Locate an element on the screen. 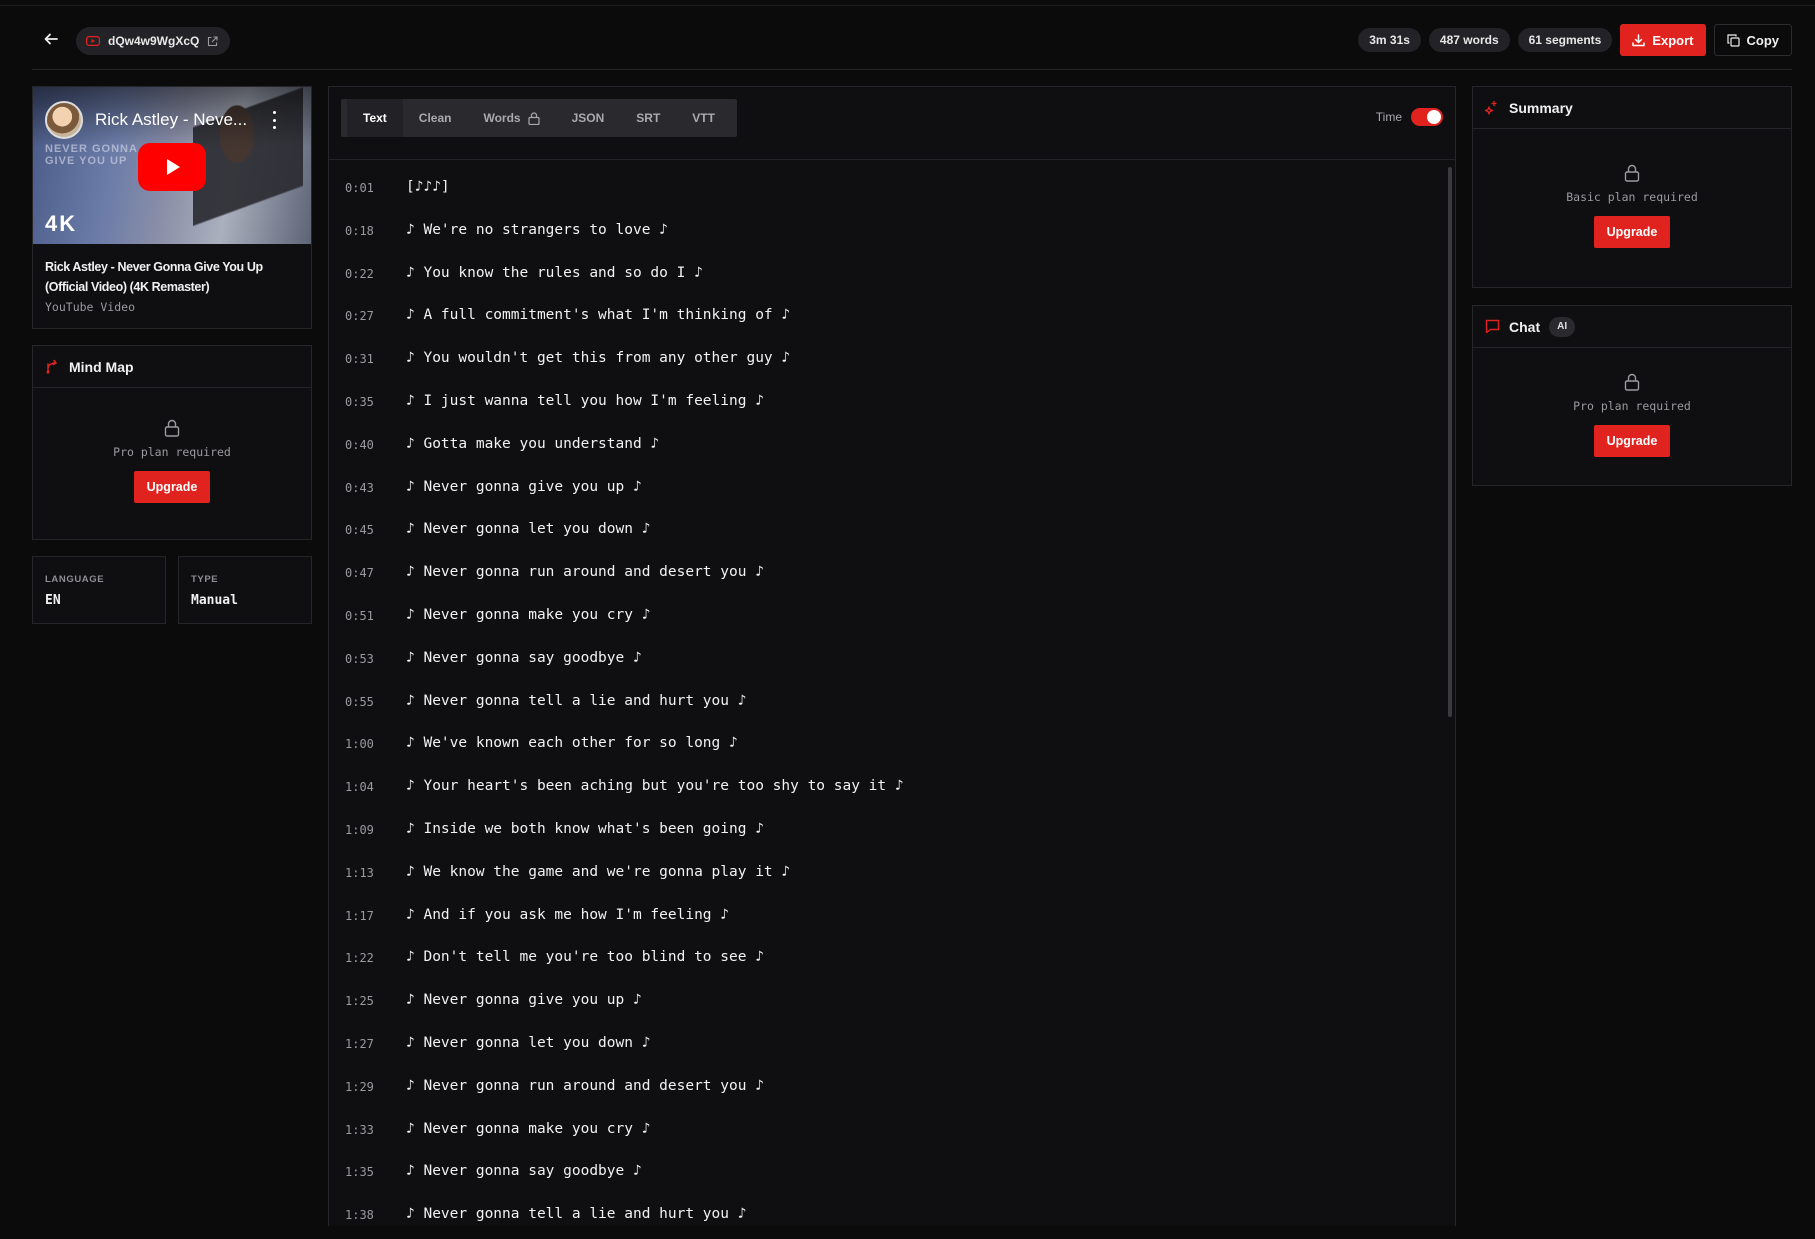  video-id-link: dQw4w9WgXcQ is located at coordinates (153, 41).